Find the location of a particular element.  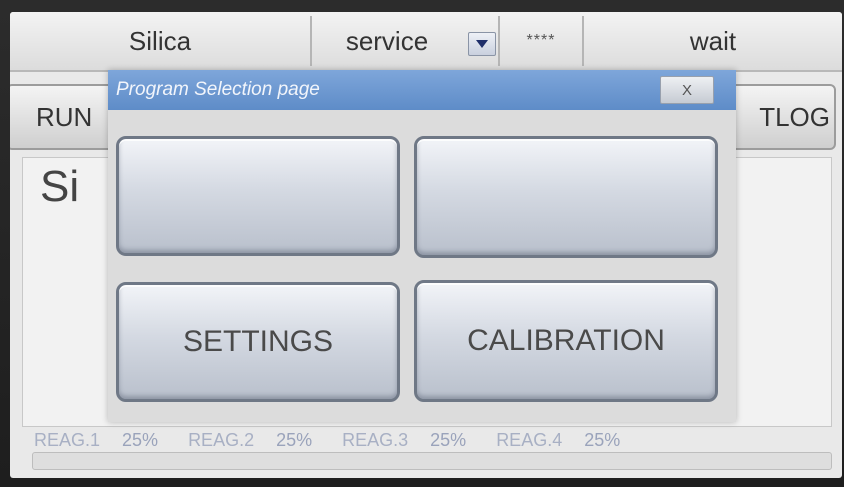

settings-button: SETTINGS is located at coordinates (258, 342).